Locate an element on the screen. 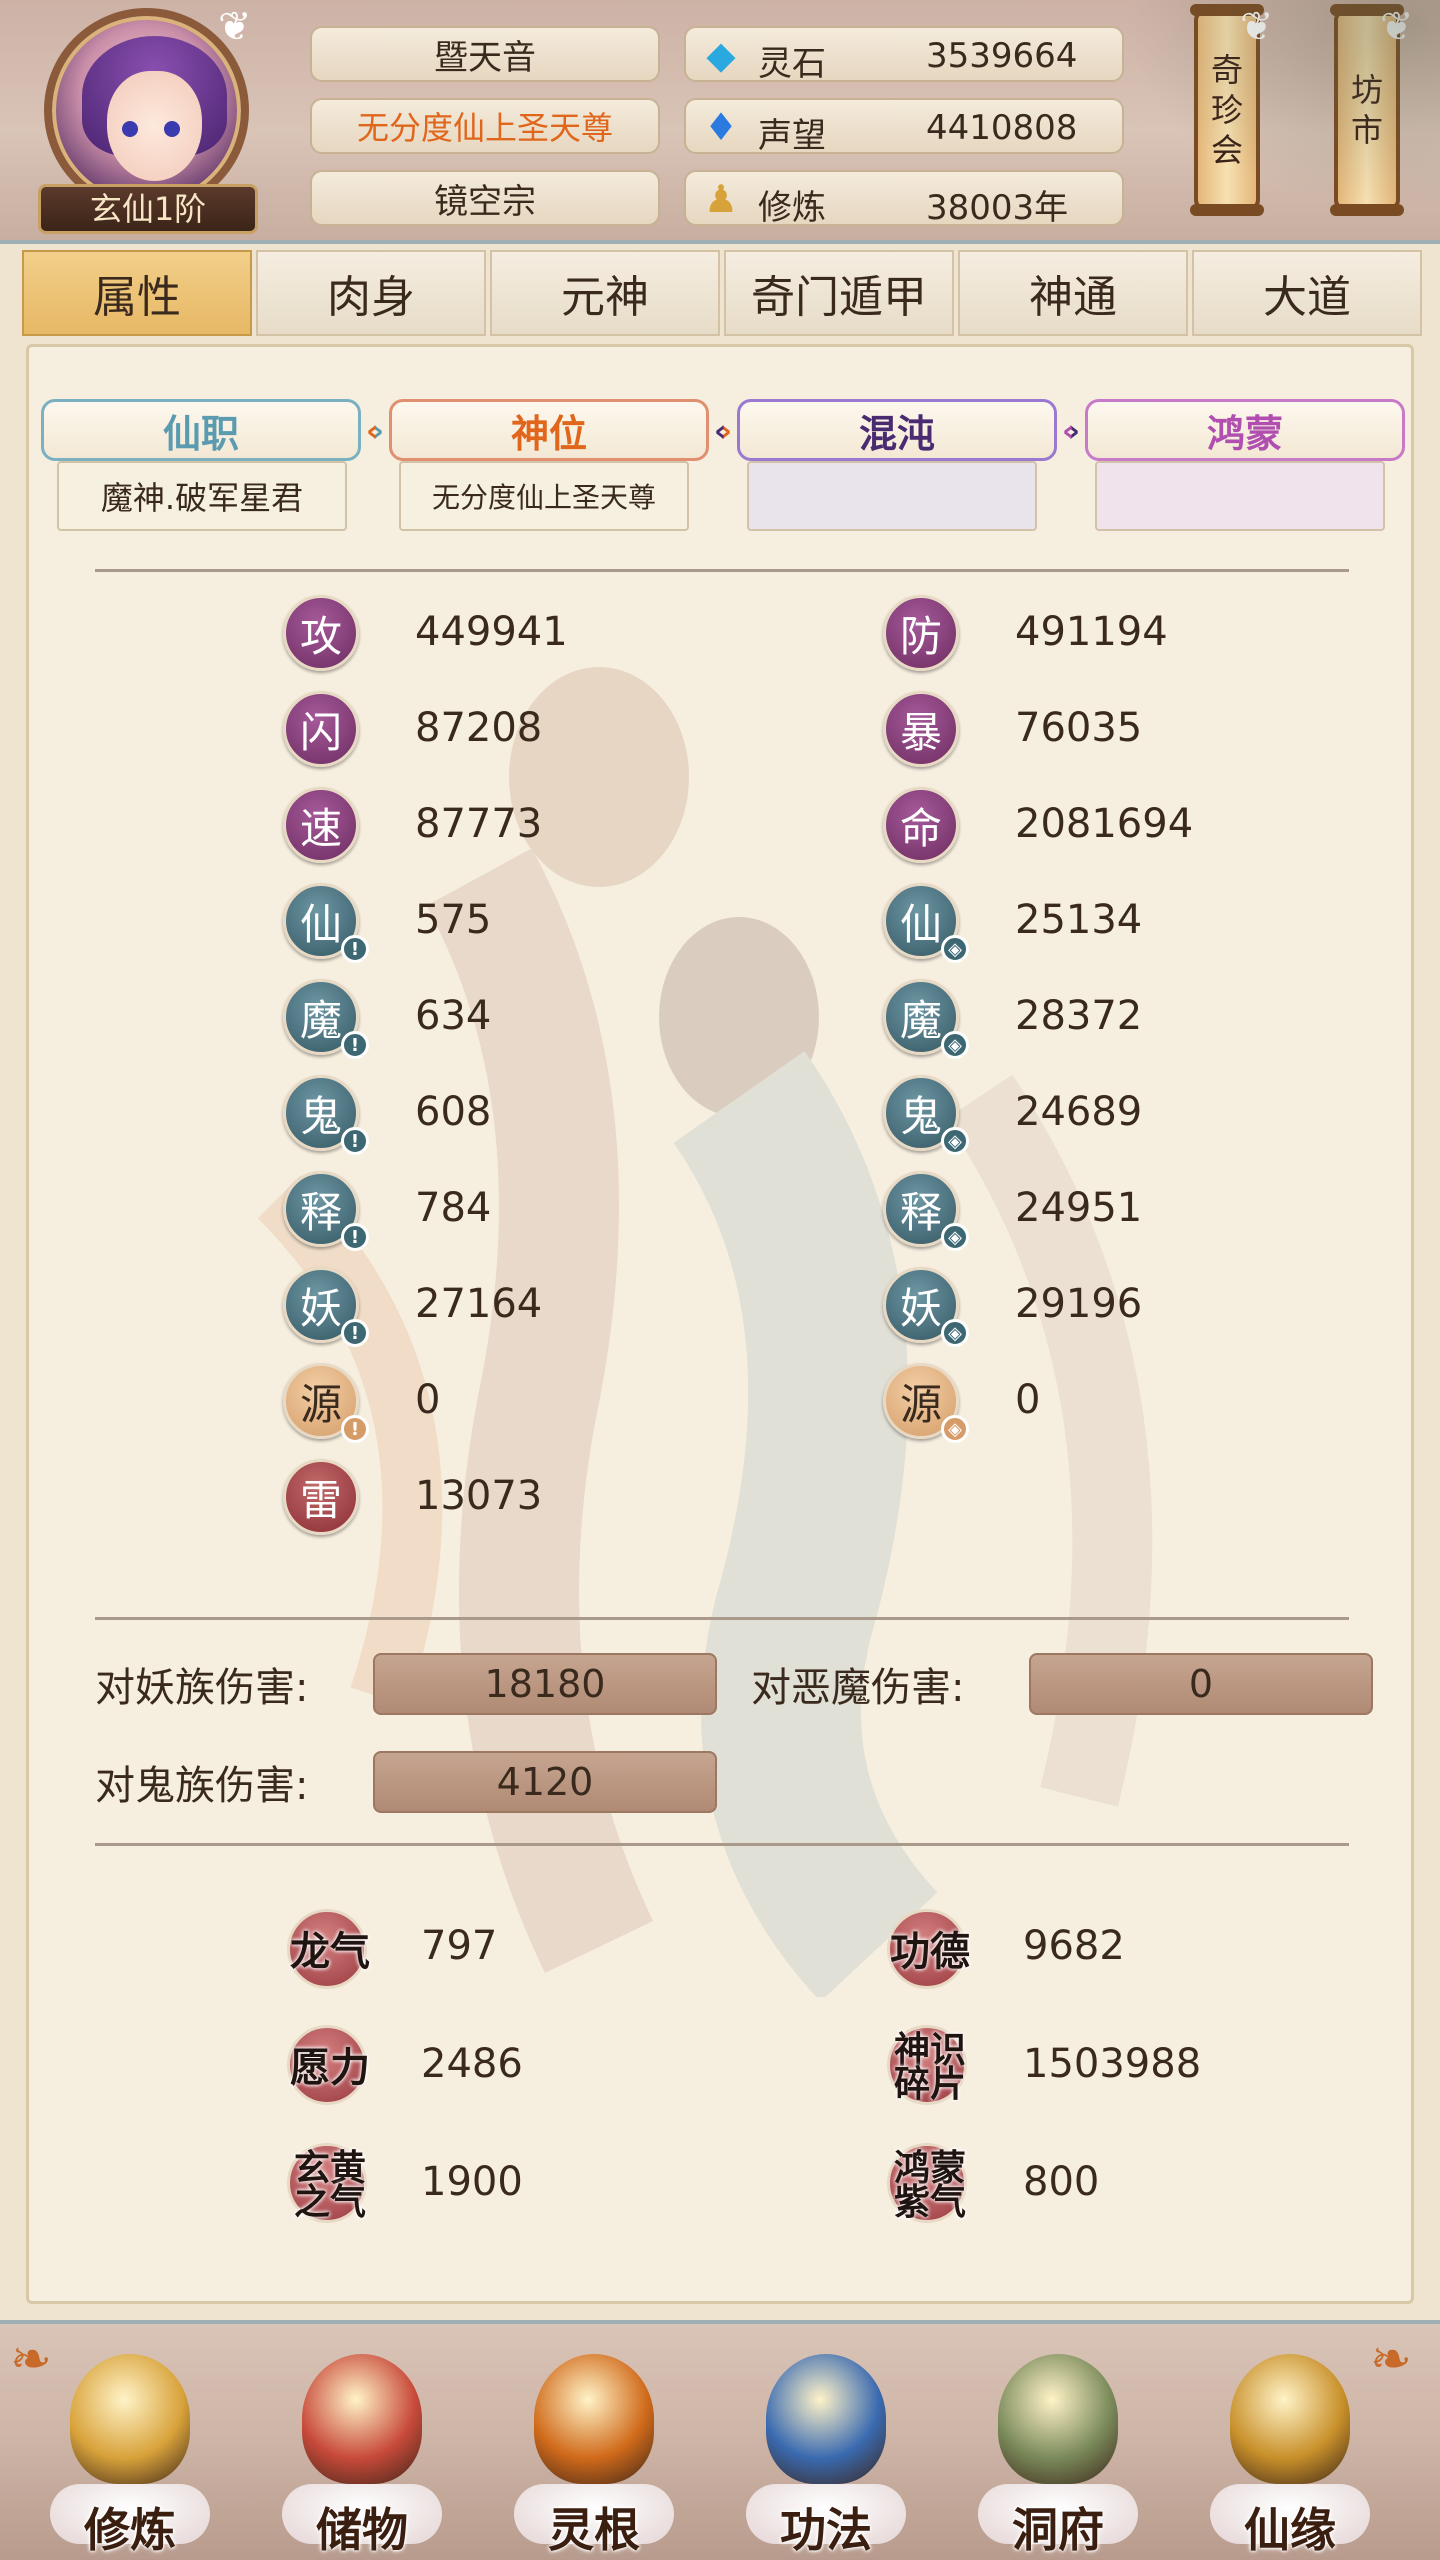 This screenshot has width=1440, height=2560. cultivation-icon: ♟ is located at coordinates (721, 199).